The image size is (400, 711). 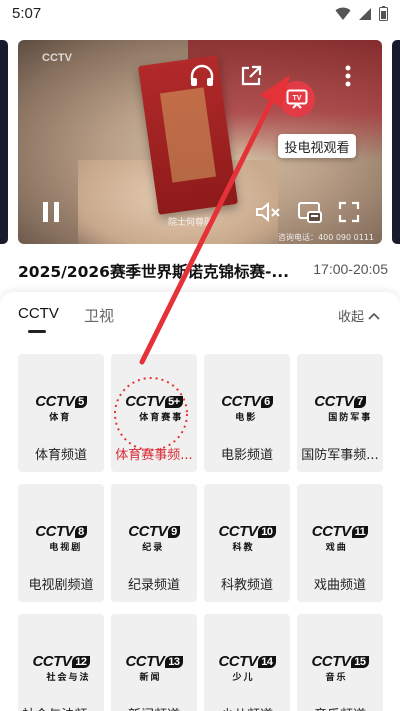 What do you see at coordinates (27, 13) in the screenshot?
I see `status-time: 5:07` at bounding box center [27, 13].